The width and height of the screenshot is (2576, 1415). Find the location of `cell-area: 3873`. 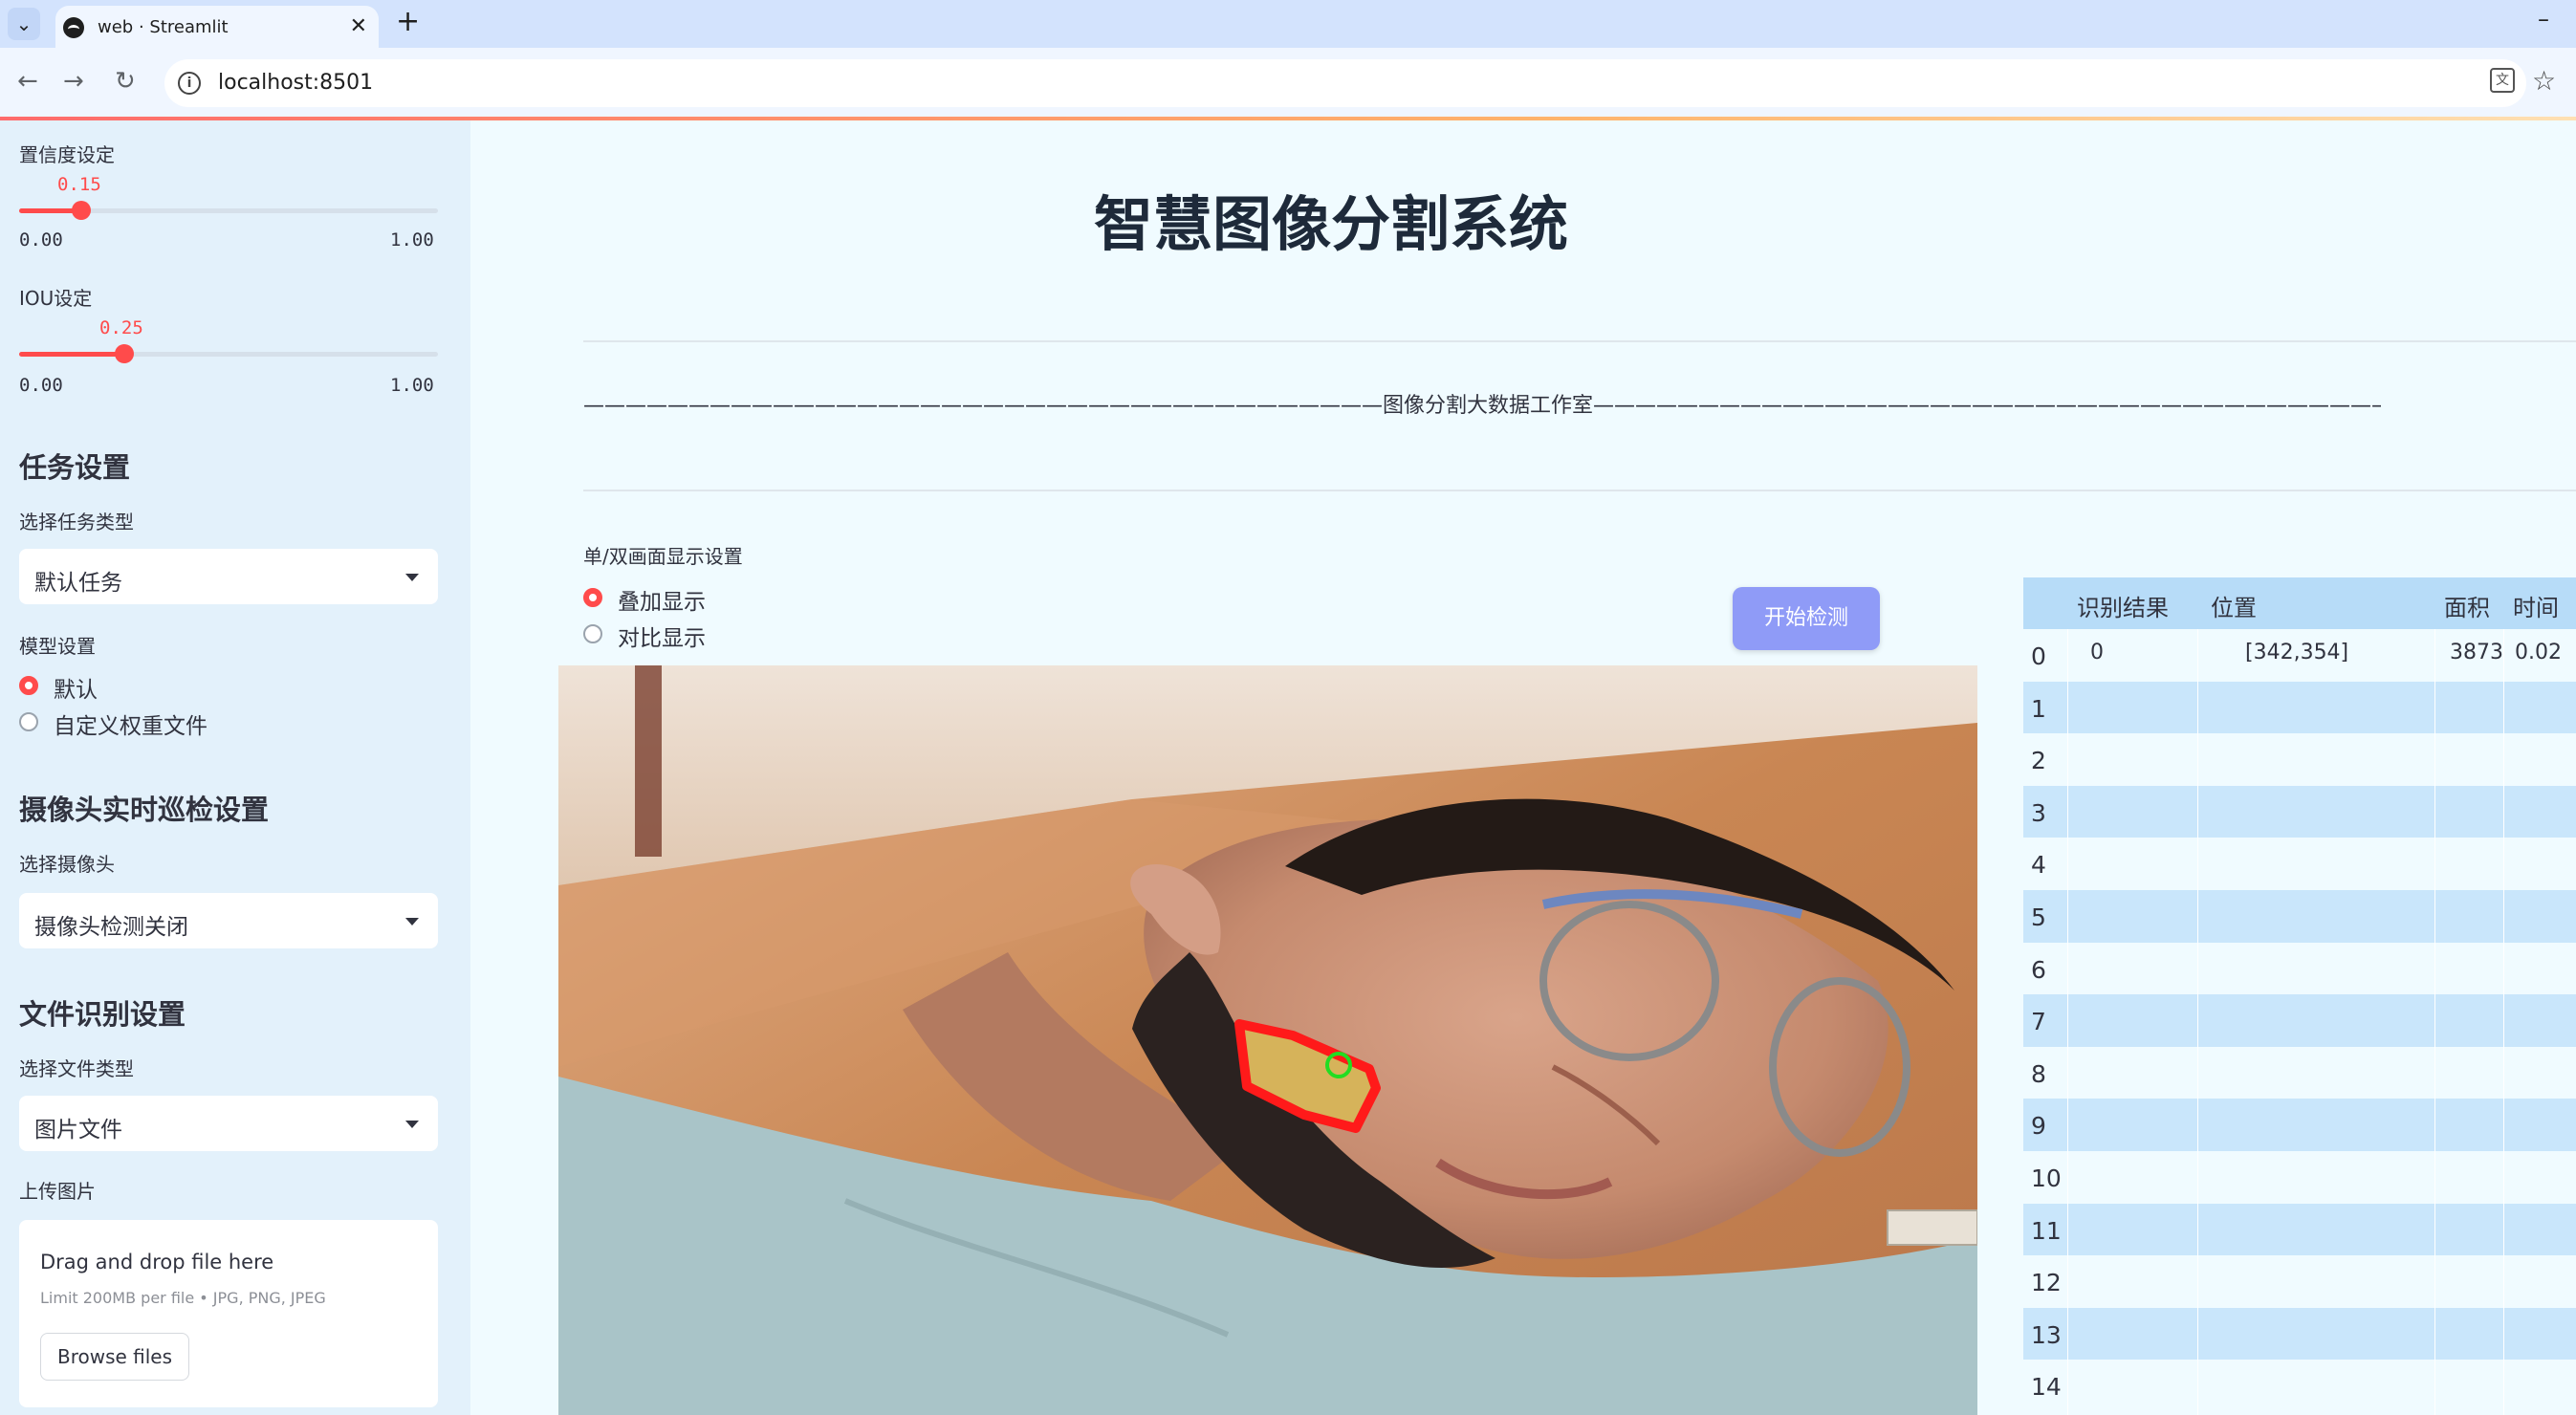

cell-area: 3873 is located at coordinates (2476, 653).